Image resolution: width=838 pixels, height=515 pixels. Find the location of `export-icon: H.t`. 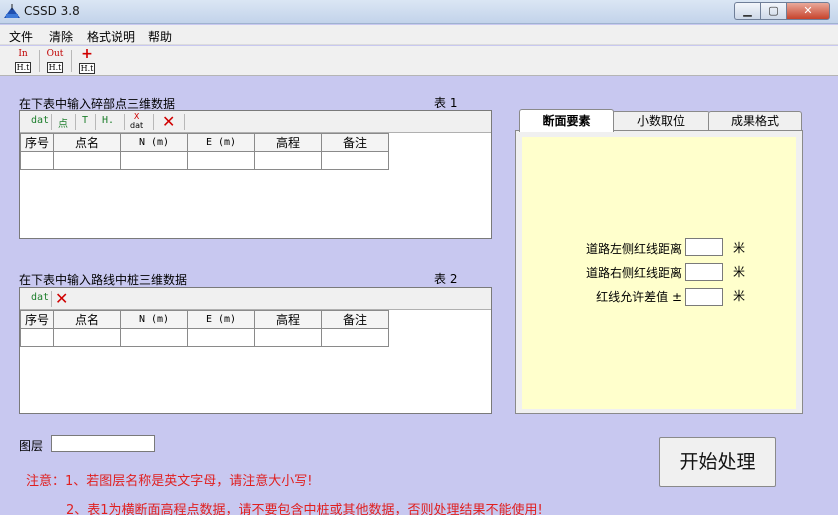

export-icon: H.t is located at coordinates (55, 67).